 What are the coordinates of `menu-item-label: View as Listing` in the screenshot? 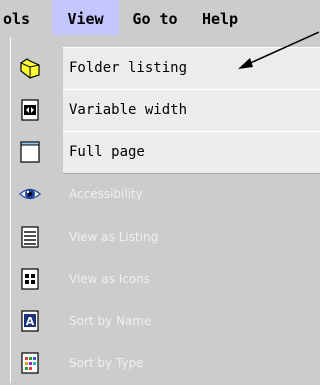 It's located at (114, 237).